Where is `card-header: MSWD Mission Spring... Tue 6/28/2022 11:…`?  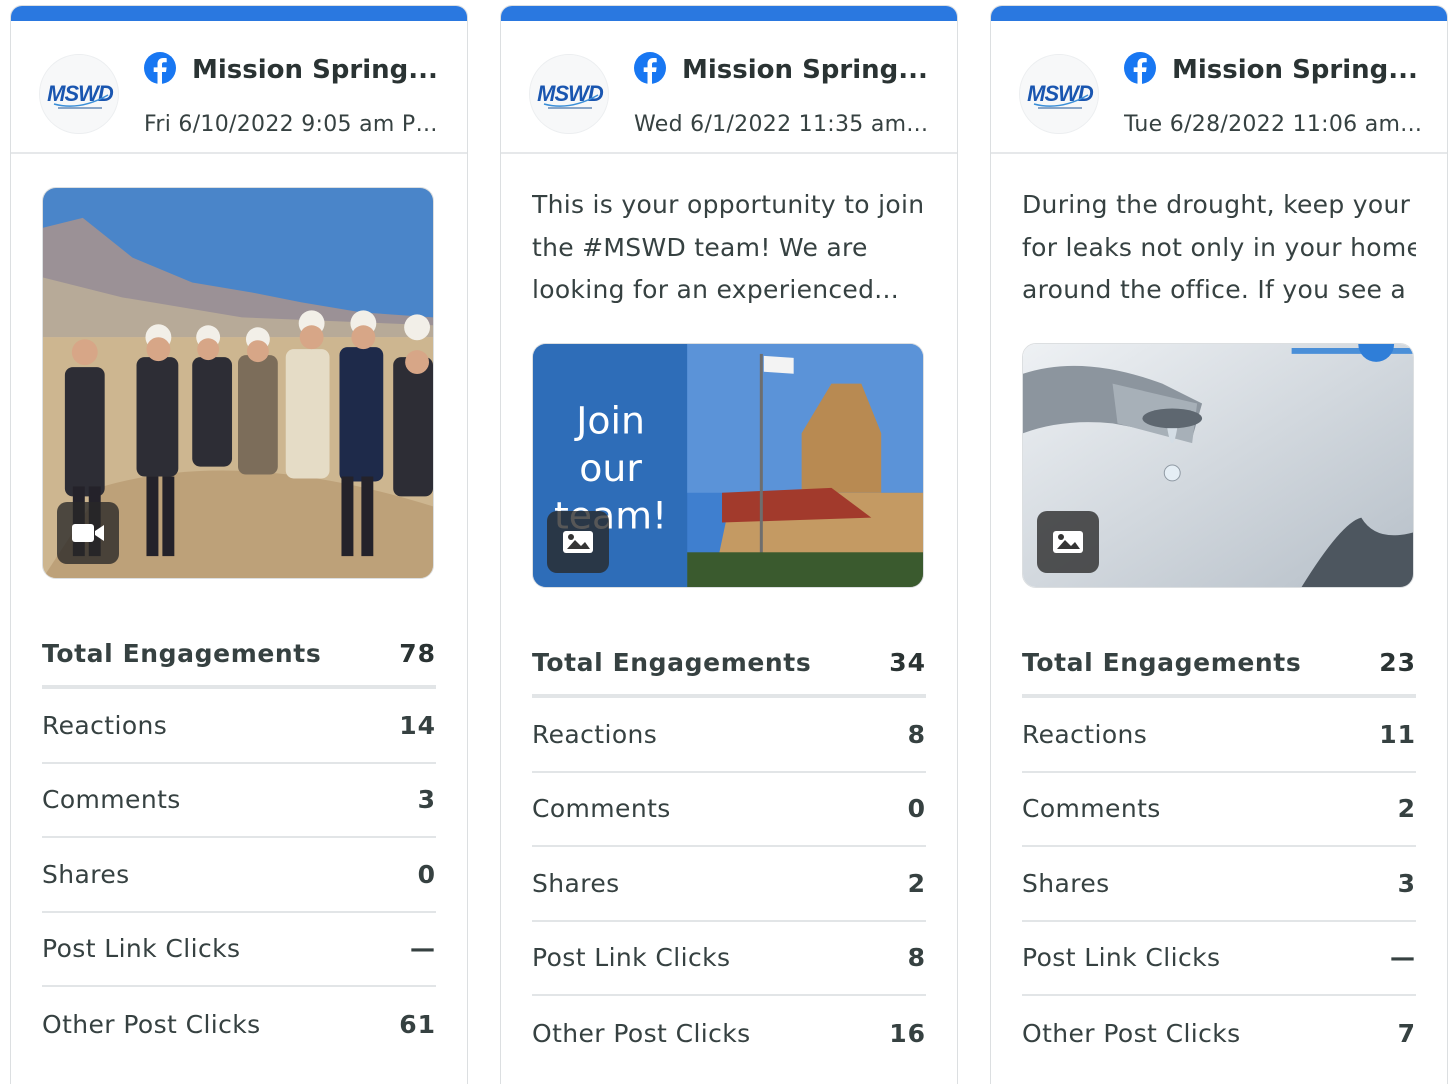
card-header: MSWD Mission Spring... Tue 6/28/2022 11:… is located at coordinates (1219, 87).